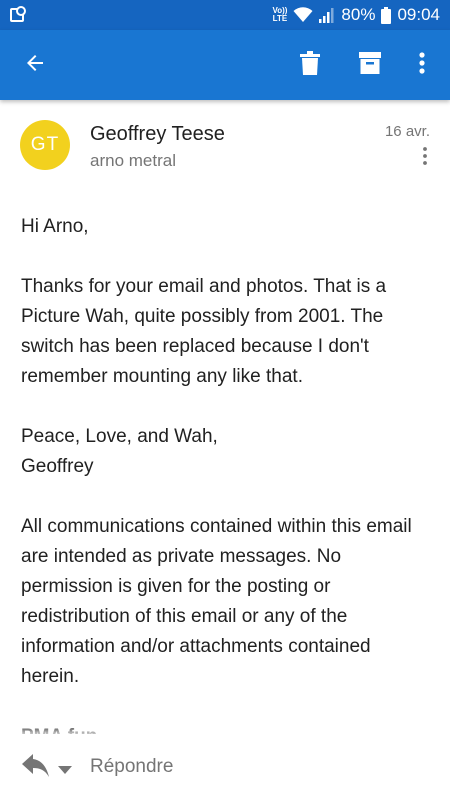  Describe the element at coordinates (65, 770) in the screenshot. I see `caret-down-icon` at that location.